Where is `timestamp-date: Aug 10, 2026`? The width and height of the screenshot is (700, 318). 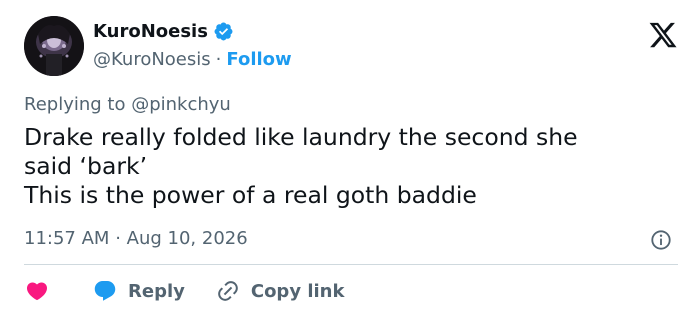 timestamp-date: Aug 10, 2026 is located at coordinates (187, 238).